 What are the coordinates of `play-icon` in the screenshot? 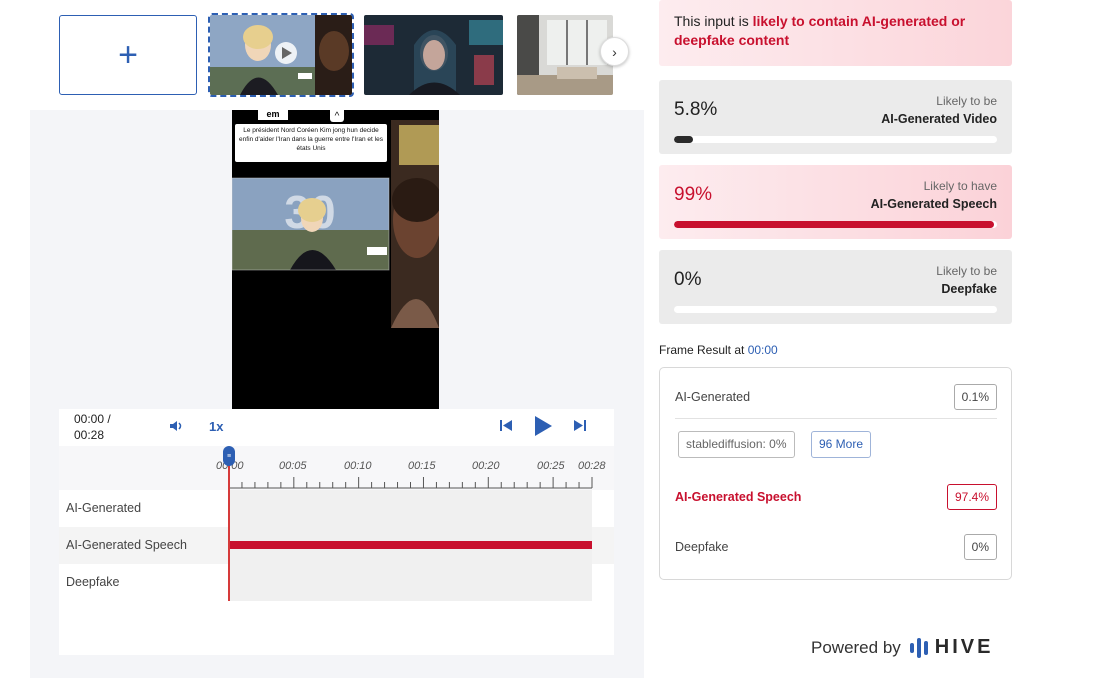 It's located at (543, 426).